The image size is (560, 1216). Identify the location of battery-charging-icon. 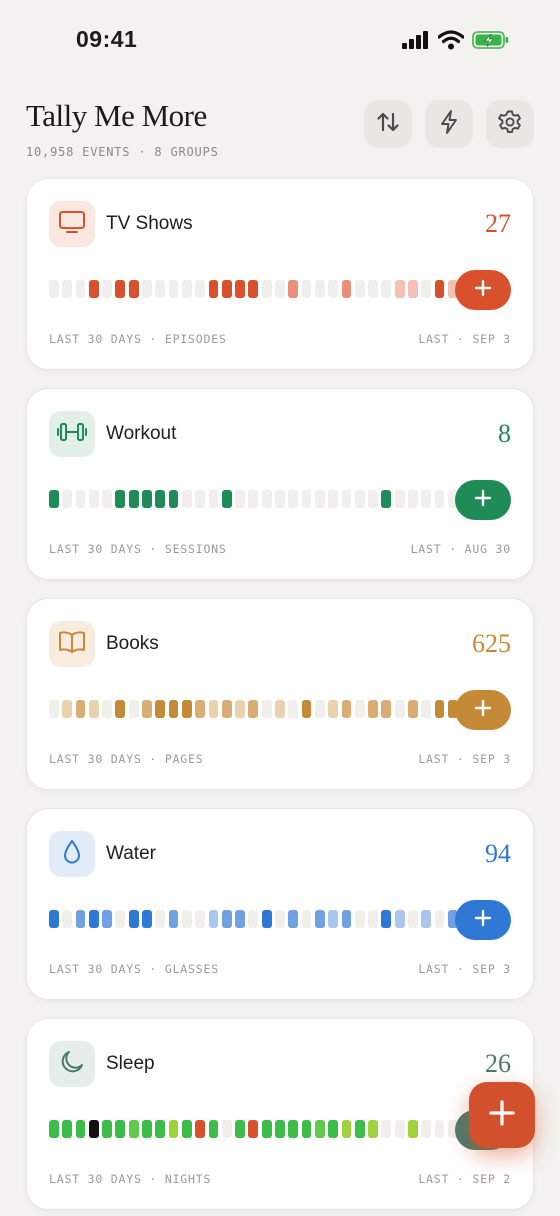
(491, 42).